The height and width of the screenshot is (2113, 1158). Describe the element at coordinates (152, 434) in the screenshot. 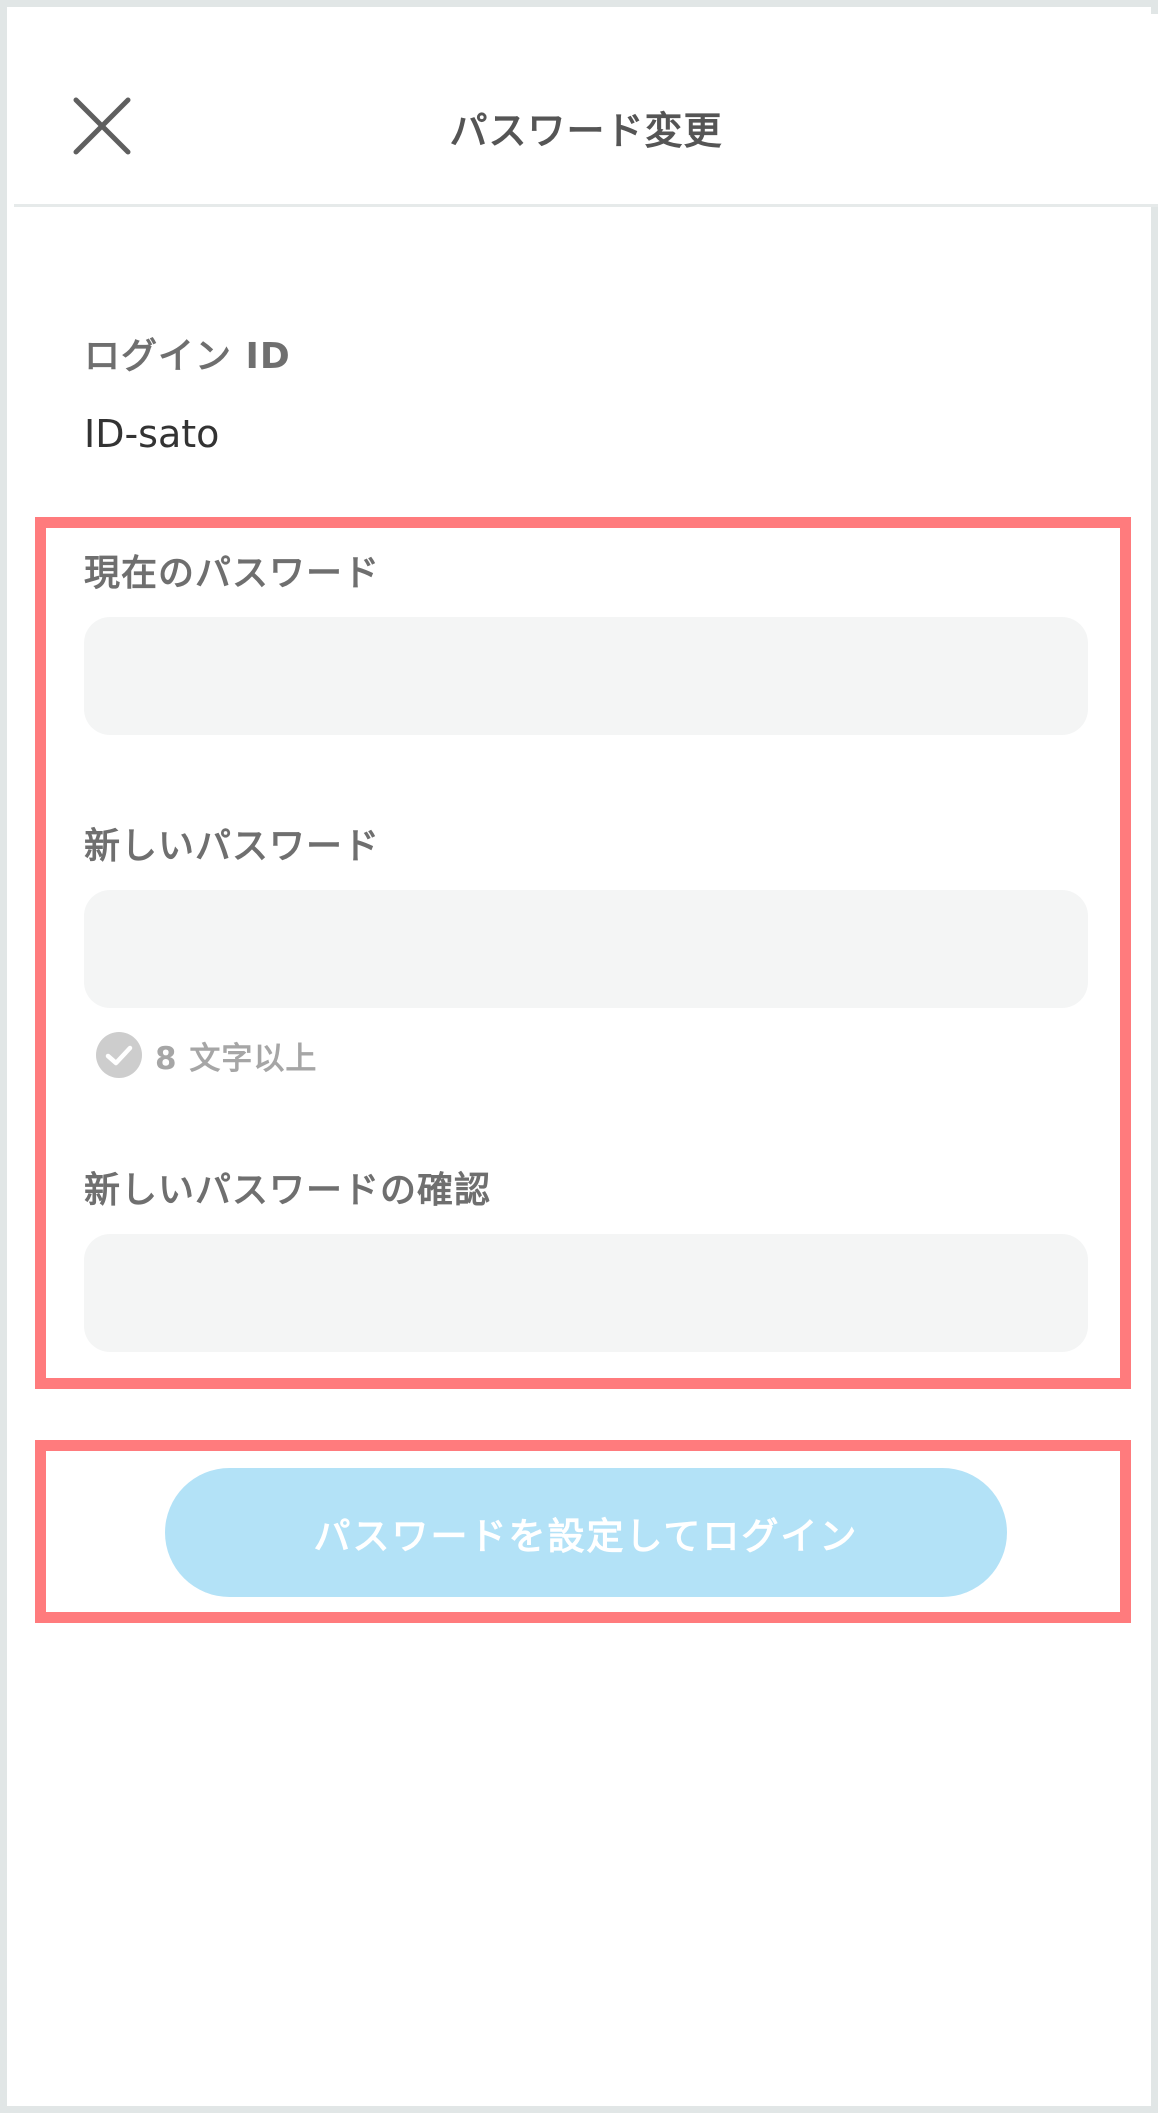

I see `login-id-value: ID-sato` at that location.